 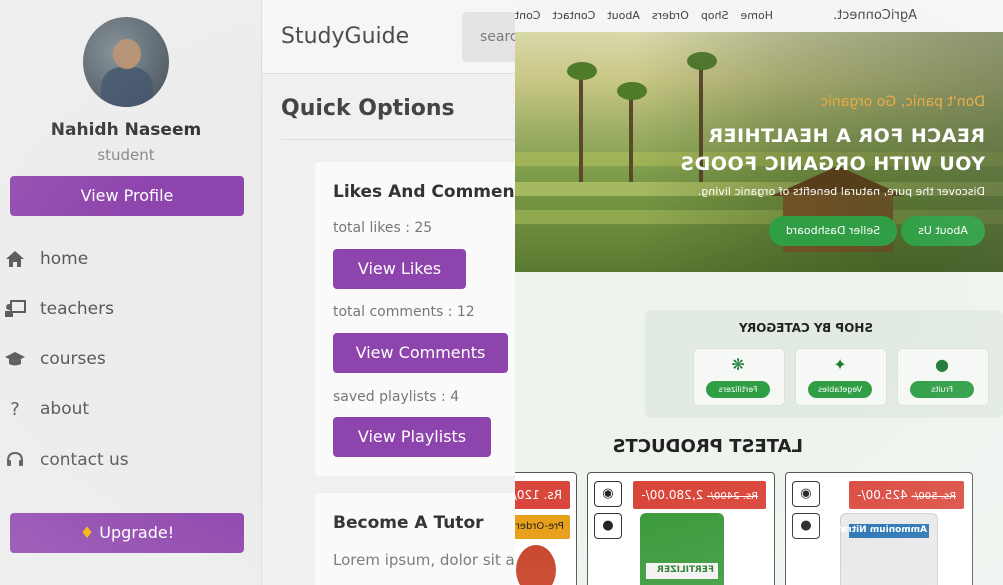 I want to click on sidebar-item-teachers: teachers, so click(x=59, y=309).